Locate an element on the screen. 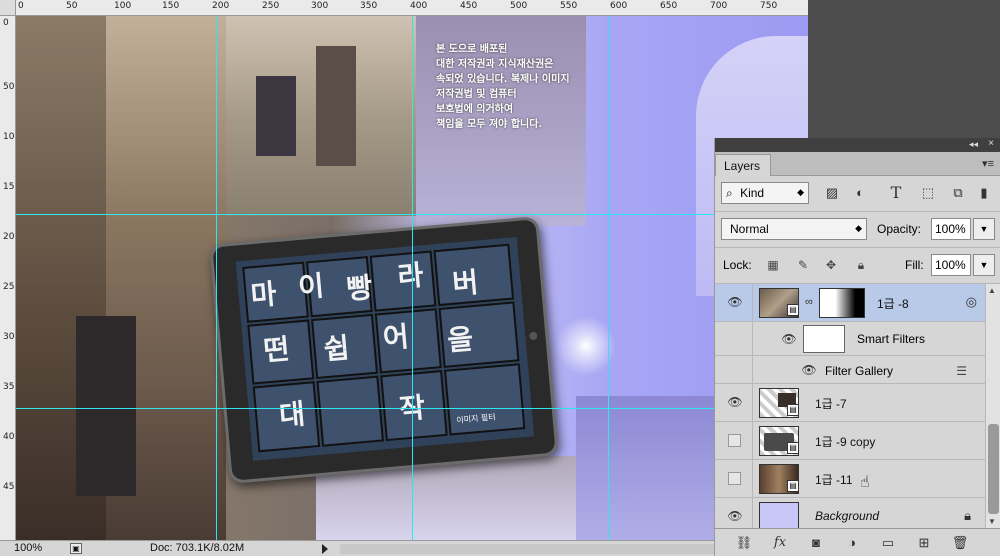  layer-name: Background is located at coordinates (847, 516).